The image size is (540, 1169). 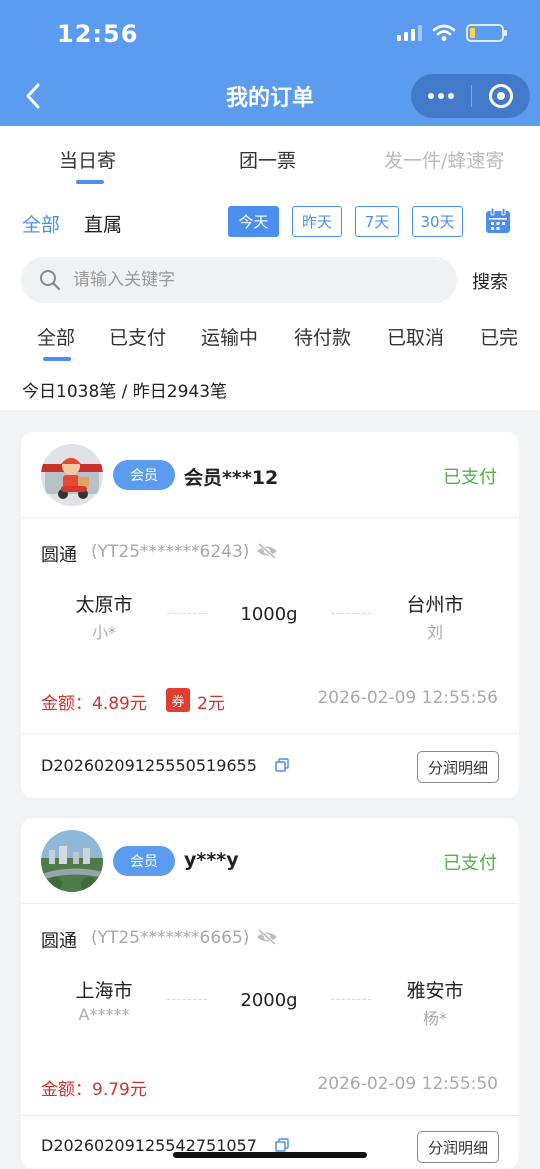 I want to click on close-miniprogram-button, so click(x=501, y=96).